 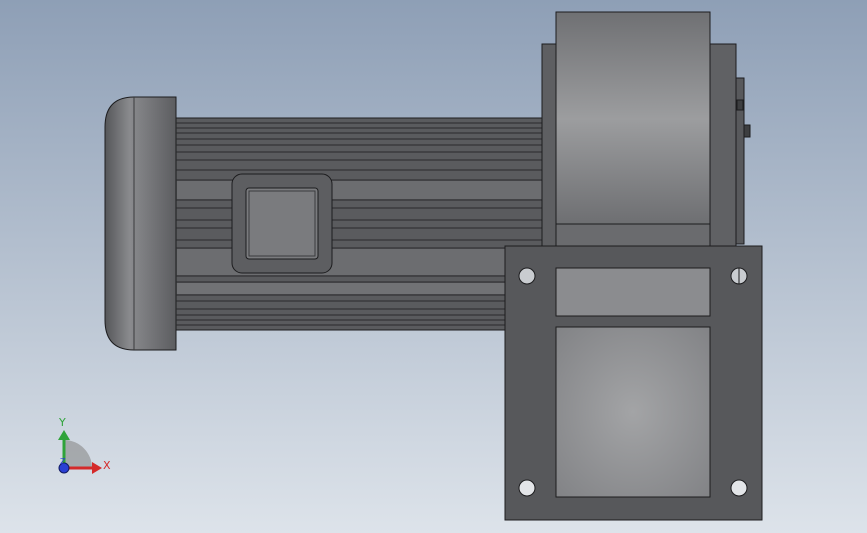 What do you see at coordinates (282, 223) in the screenshot?
I see `terminal-box-cover` at bounding box center [282, 223].